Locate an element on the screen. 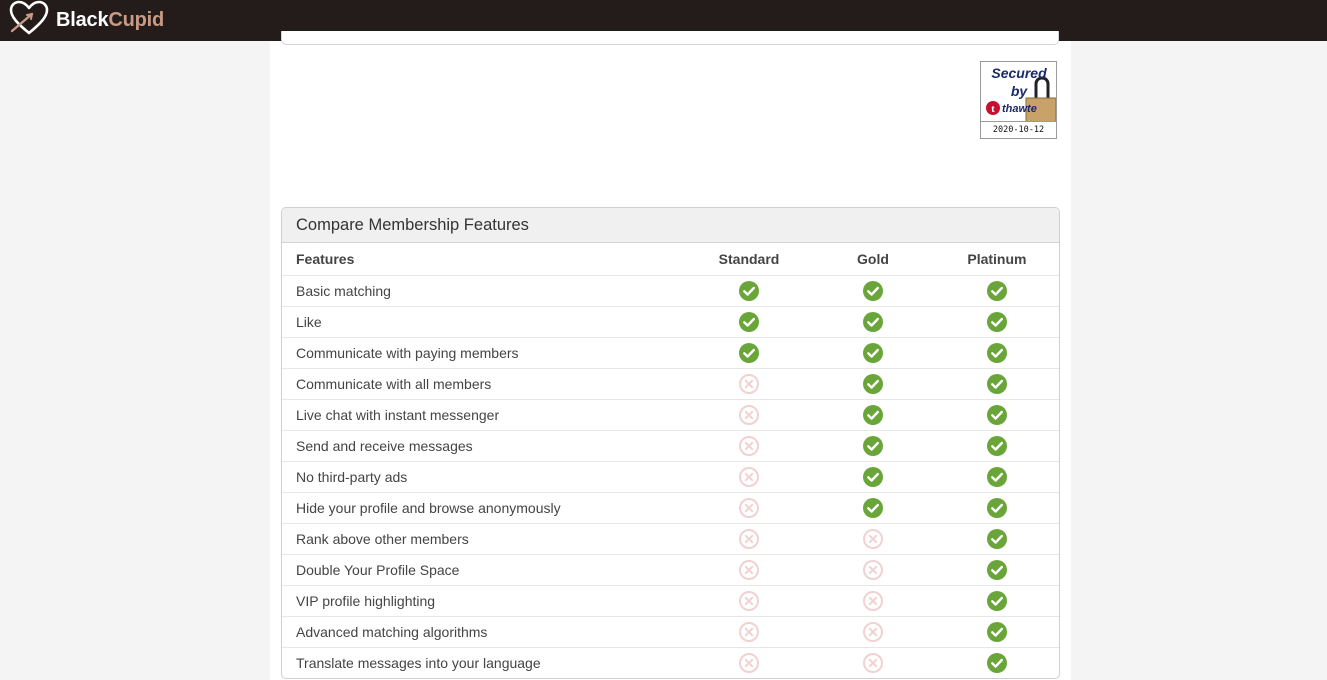  table-row: VIP profile highlighting is located at coordinates (670, 601).